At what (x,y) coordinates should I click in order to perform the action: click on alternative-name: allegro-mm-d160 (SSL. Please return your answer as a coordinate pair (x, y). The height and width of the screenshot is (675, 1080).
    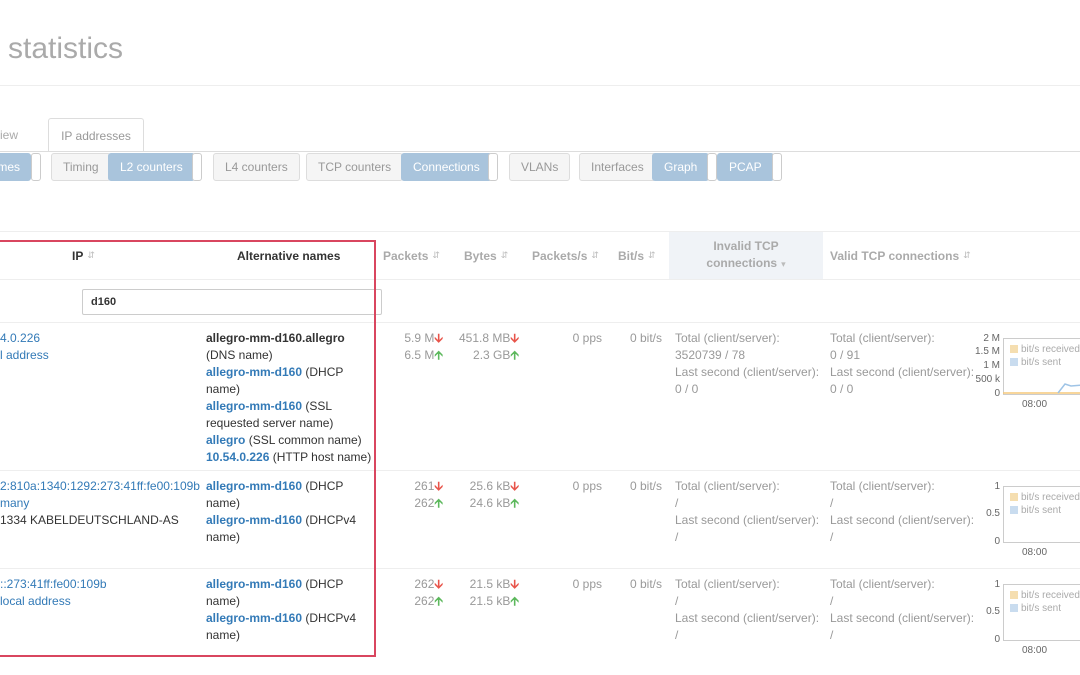
    Looking at the image, I should click on (269, 406).